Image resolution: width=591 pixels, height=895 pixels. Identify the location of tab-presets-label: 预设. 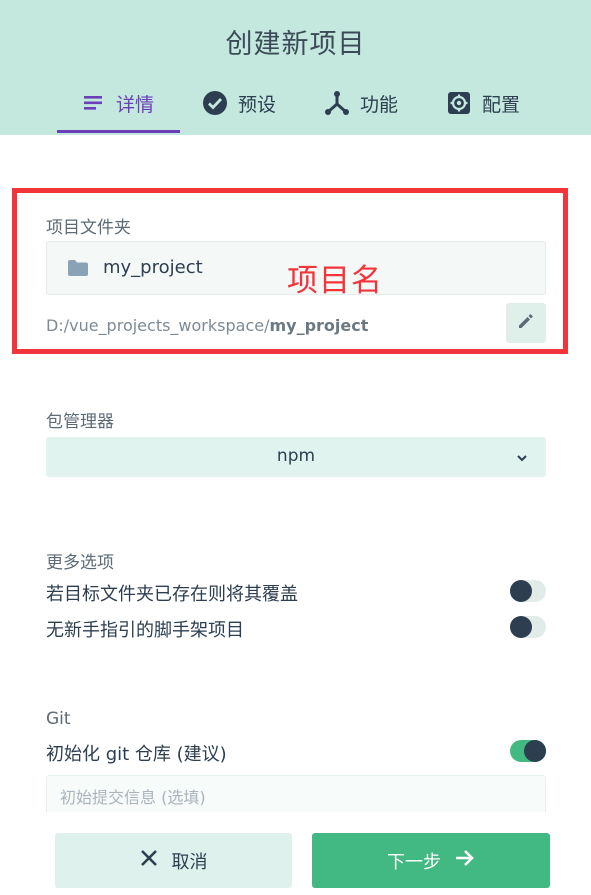
(257, 105).